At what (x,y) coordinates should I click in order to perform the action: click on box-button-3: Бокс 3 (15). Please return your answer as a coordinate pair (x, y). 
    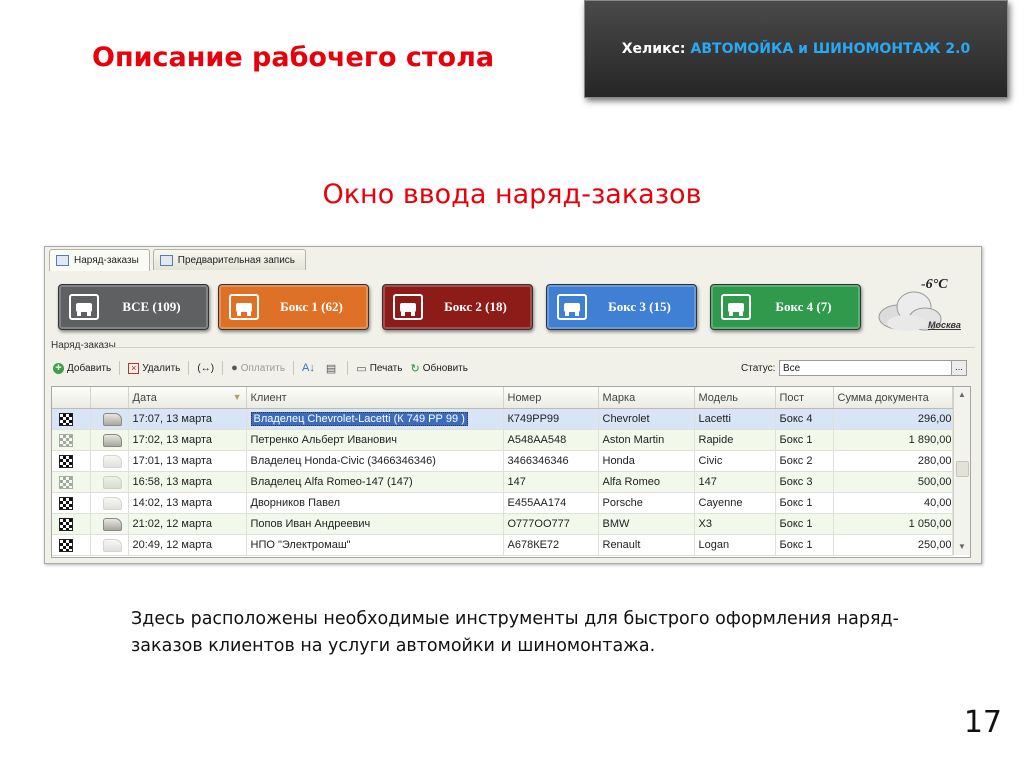
    Looking at the image, I should click on (621, 307).